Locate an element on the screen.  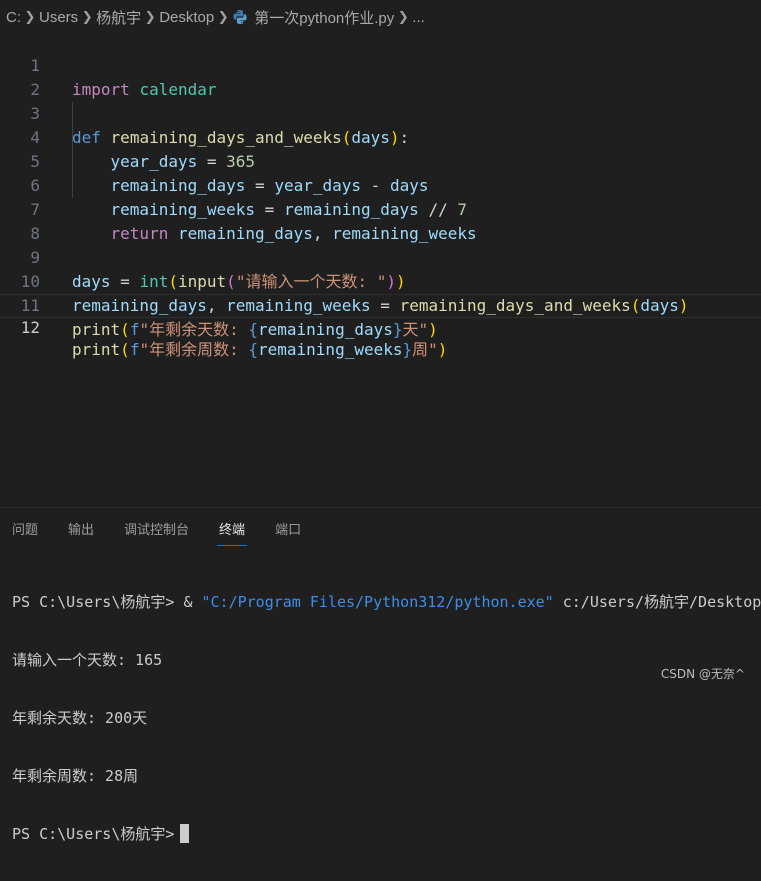
panel-tabs: 问题 输出 调试控制台 终端 端口 is located at coordinates (171, 534).